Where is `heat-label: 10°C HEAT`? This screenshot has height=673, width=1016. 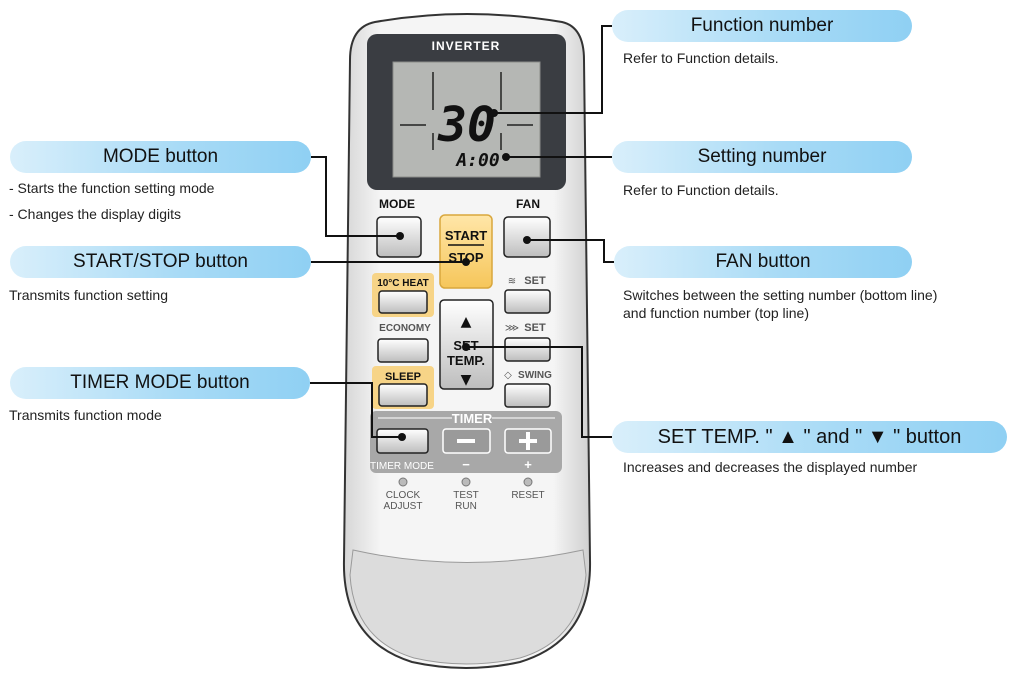 heat-label: 10°C HEAT is located at coordinates (403, 283).